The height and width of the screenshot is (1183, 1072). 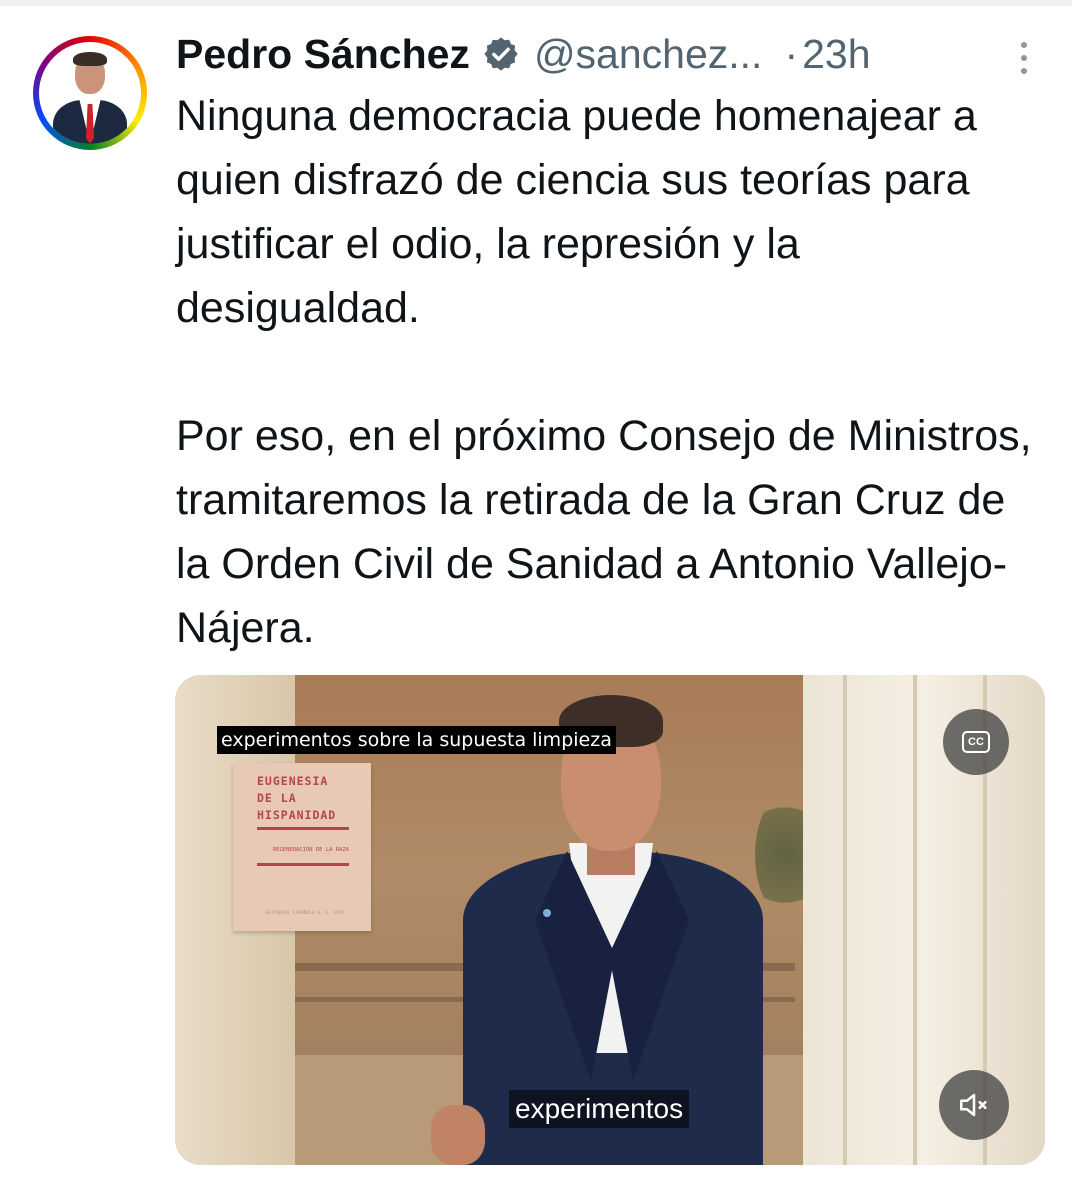 What do you see at coordinates (536, 3) in the screenshot?
I see `top-divider` at bounding box center [536, 3].